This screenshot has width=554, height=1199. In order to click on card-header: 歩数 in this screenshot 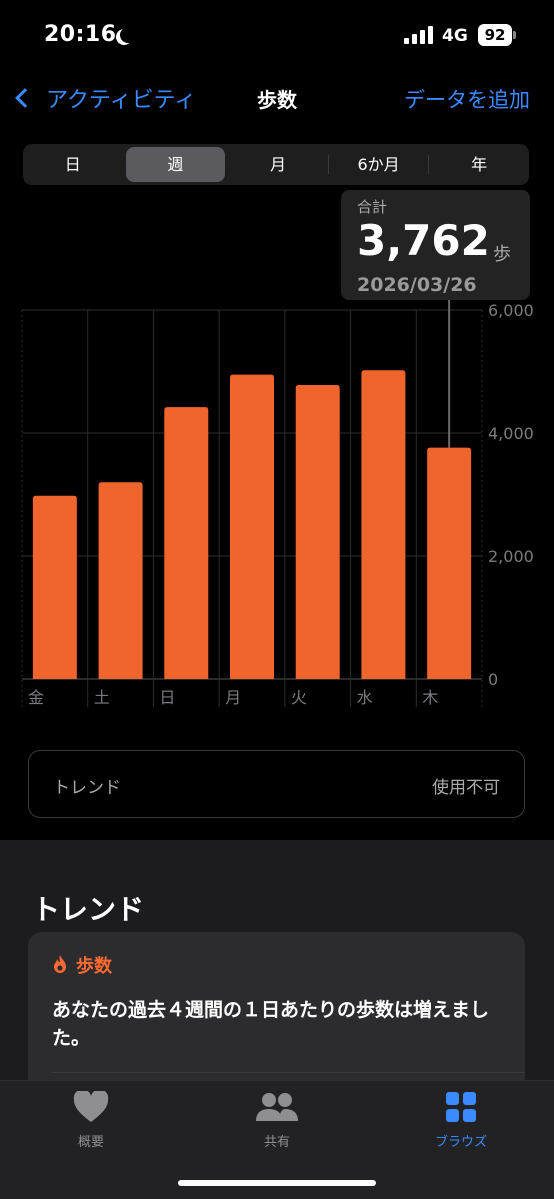, I will do `click(82, 965)`.